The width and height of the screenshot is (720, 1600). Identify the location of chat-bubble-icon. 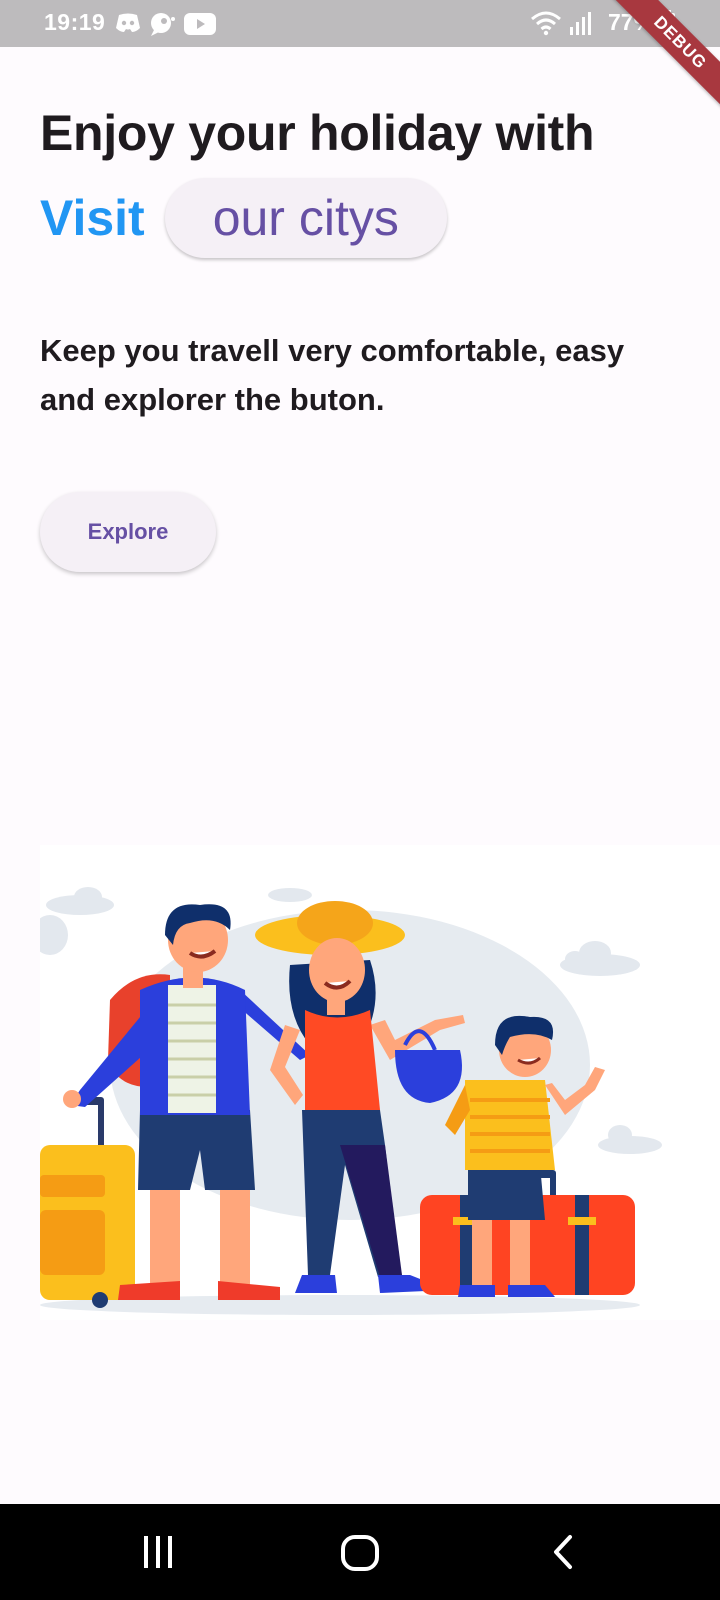
(162, 26).